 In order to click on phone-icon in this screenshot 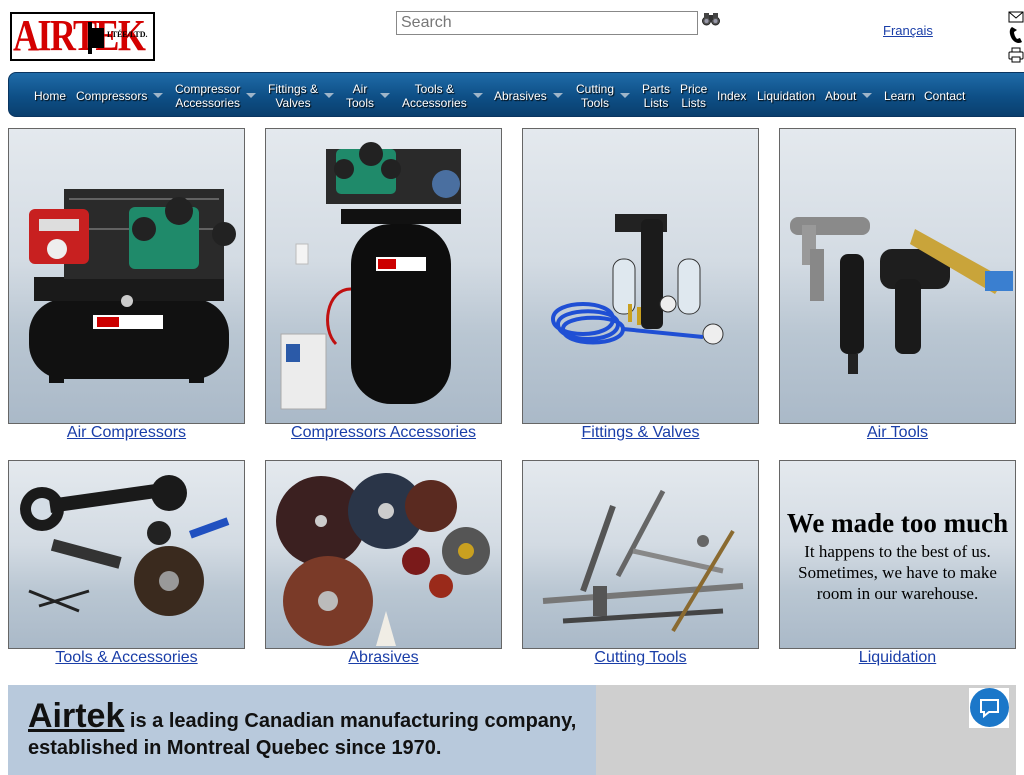, I will do `click(1016, 35)`.